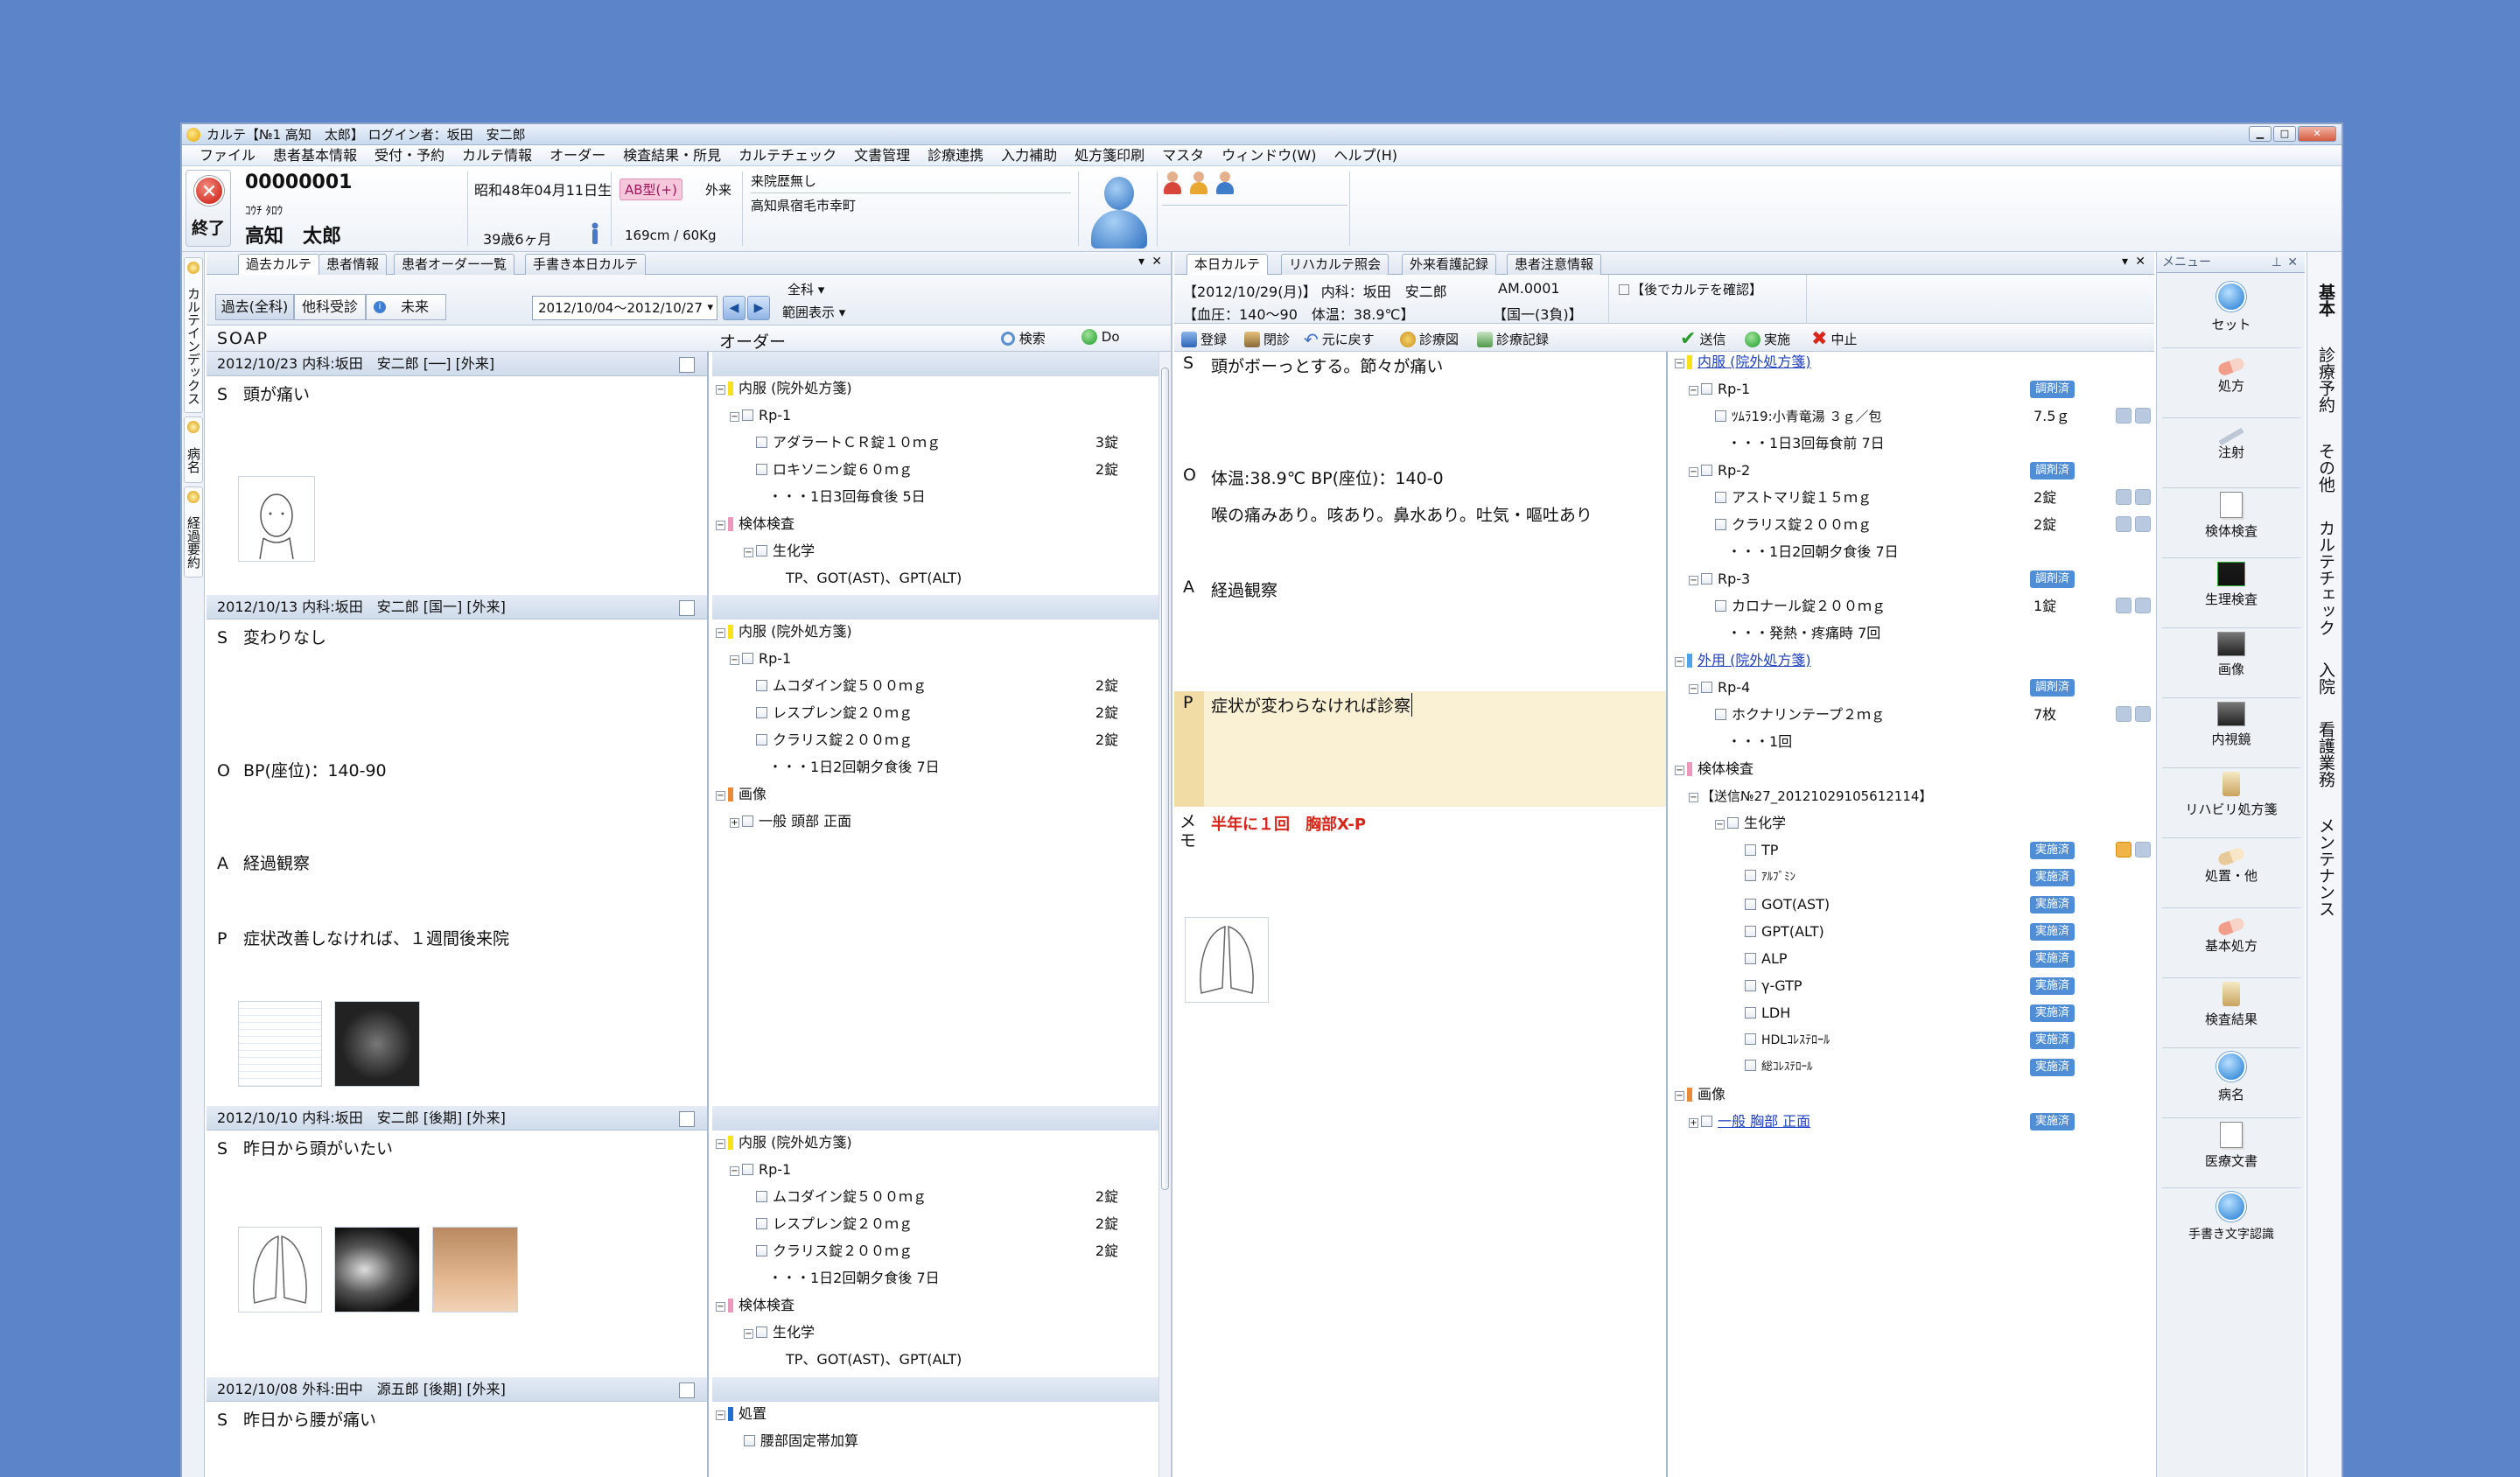  I want to click on minimize-button: ▁, so click(2260, 134).